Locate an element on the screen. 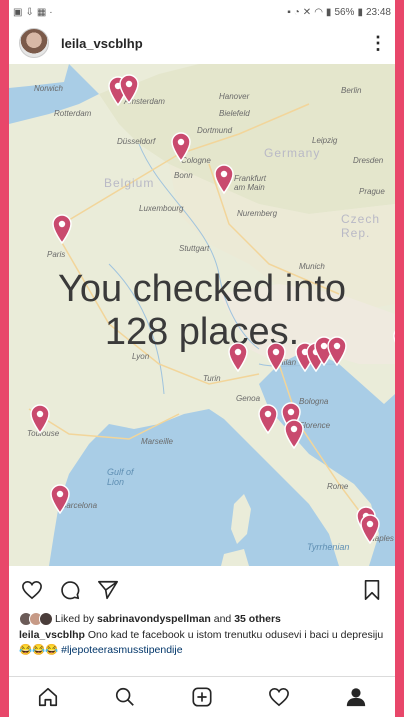 This screenshot has height=717, width=404. likes-others: 35 others is located at coordinates (257, 619).